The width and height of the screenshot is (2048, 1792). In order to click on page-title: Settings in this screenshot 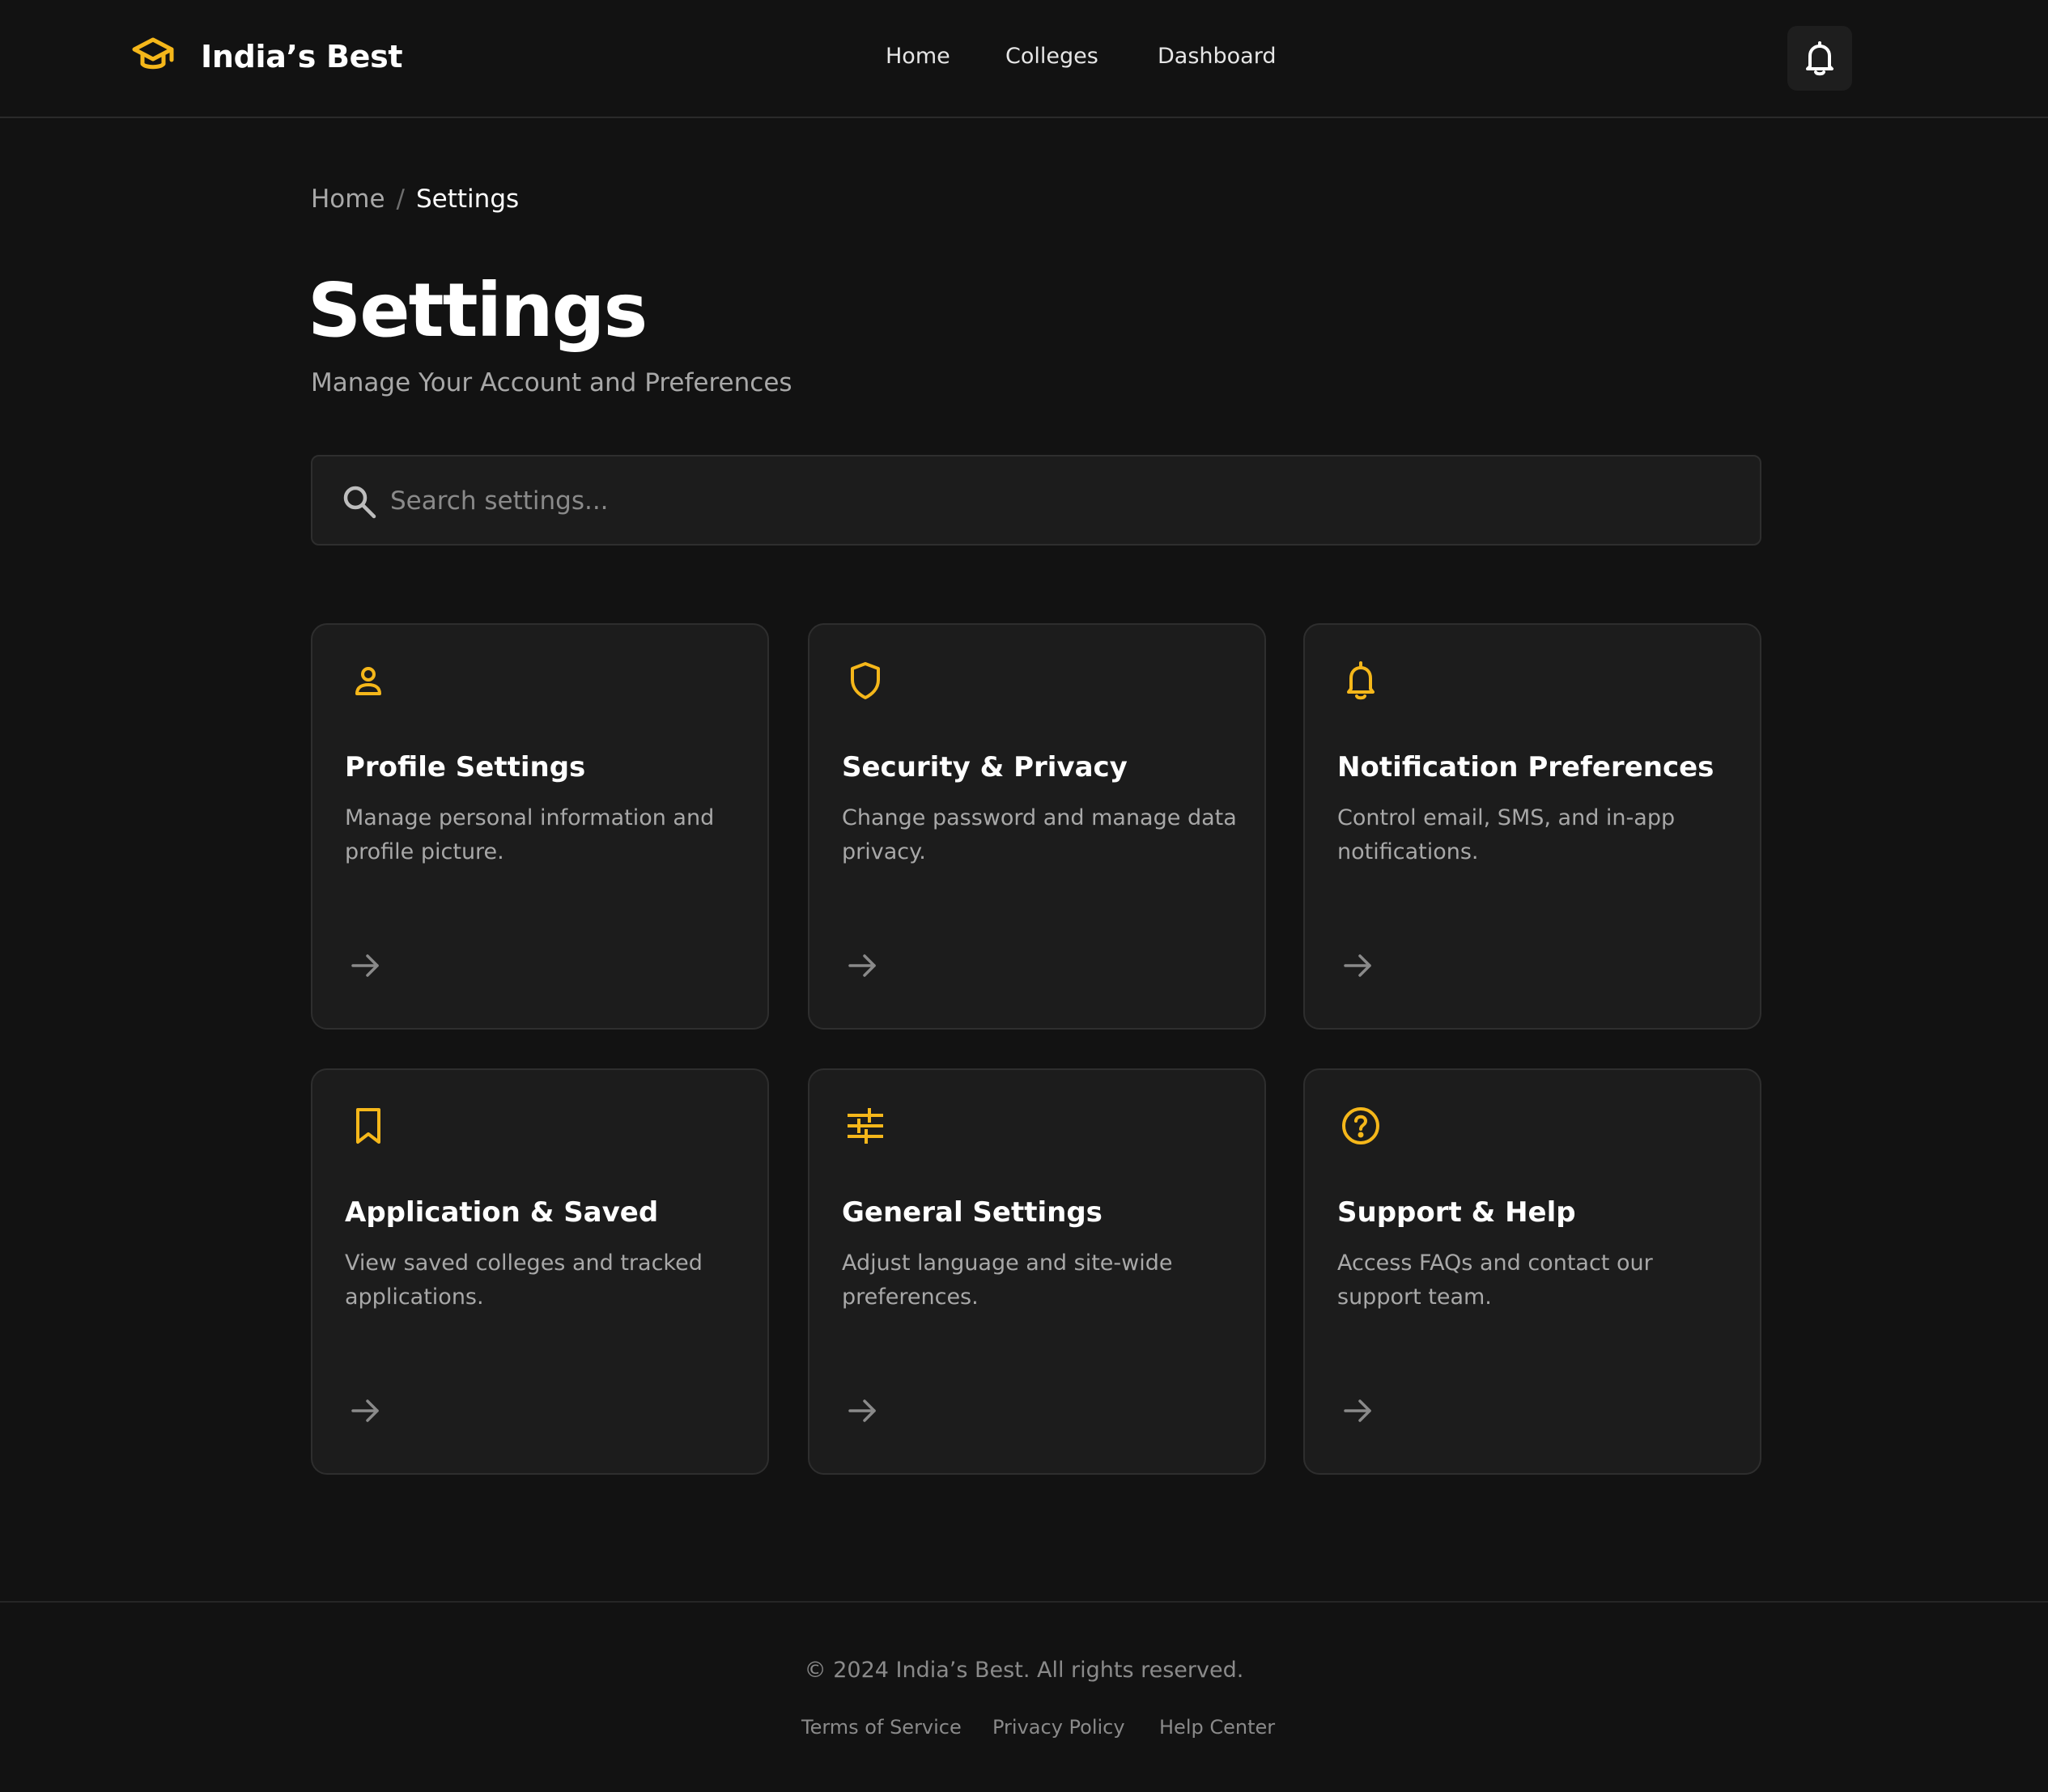, I will do `click(478, 310)`.